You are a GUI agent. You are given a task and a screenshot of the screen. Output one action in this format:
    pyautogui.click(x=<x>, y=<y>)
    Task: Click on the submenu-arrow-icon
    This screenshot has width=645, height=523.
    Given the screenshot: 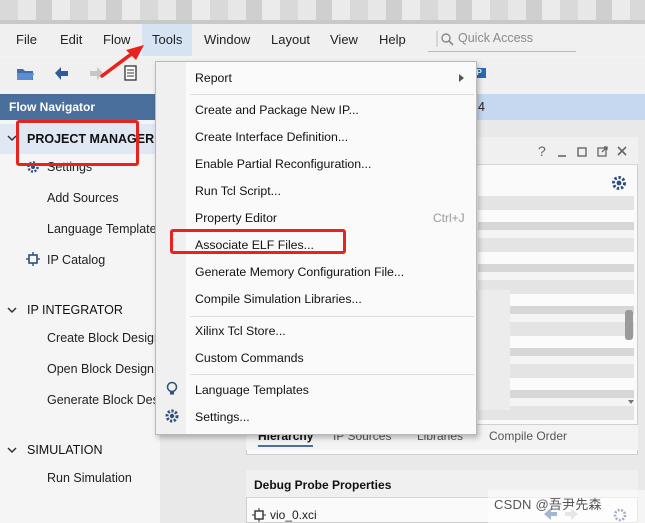 What is the action you would take?
    pyautogui.click(x=461, y=78)
    